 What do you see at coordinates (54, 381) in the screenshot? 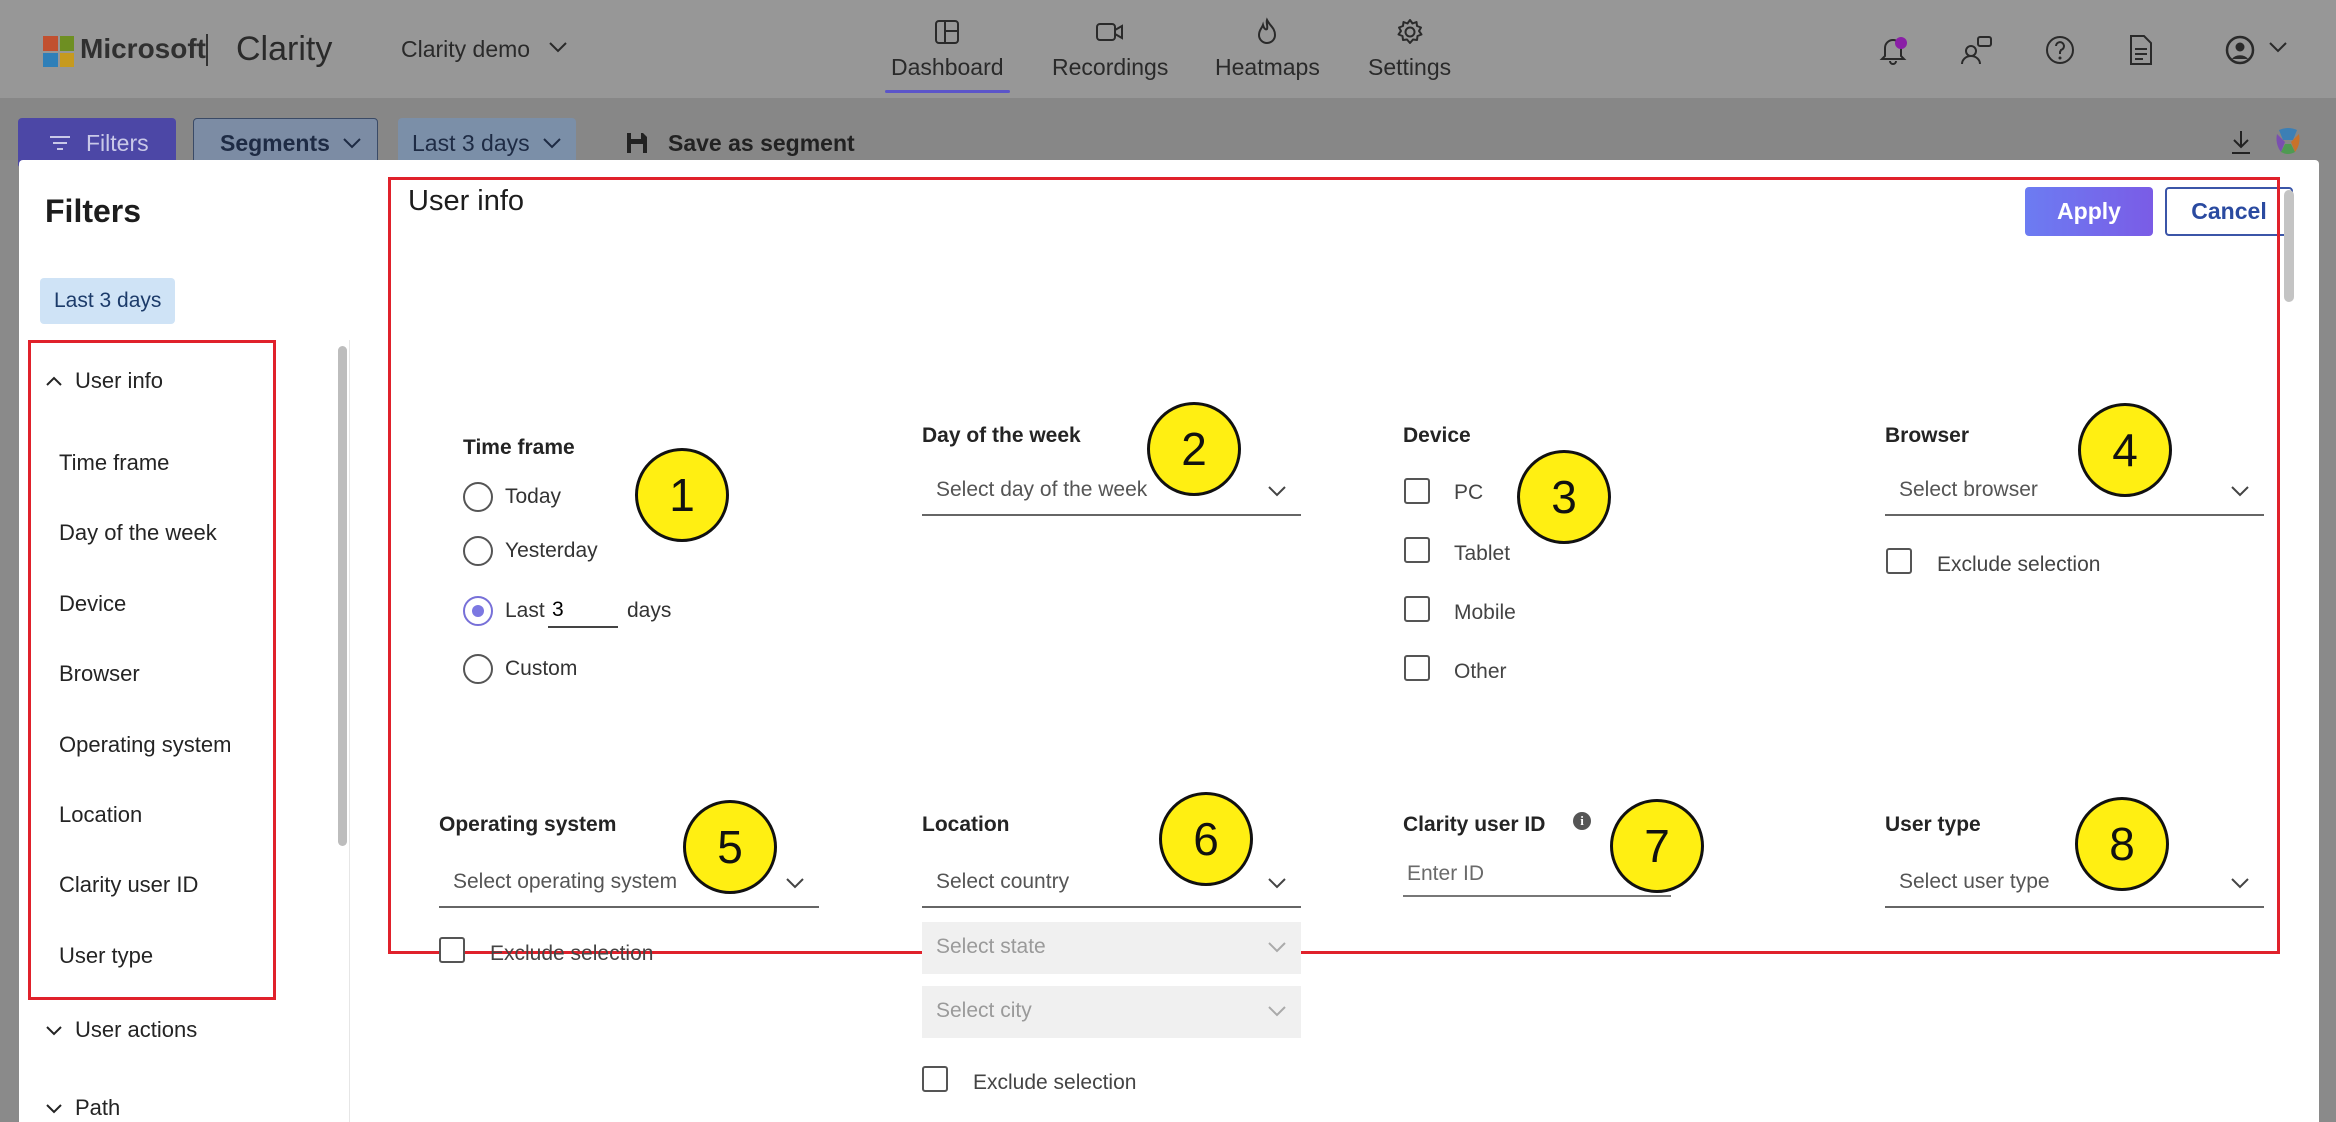
I see `chevron-up-icon` at bounding box center [54, 381].